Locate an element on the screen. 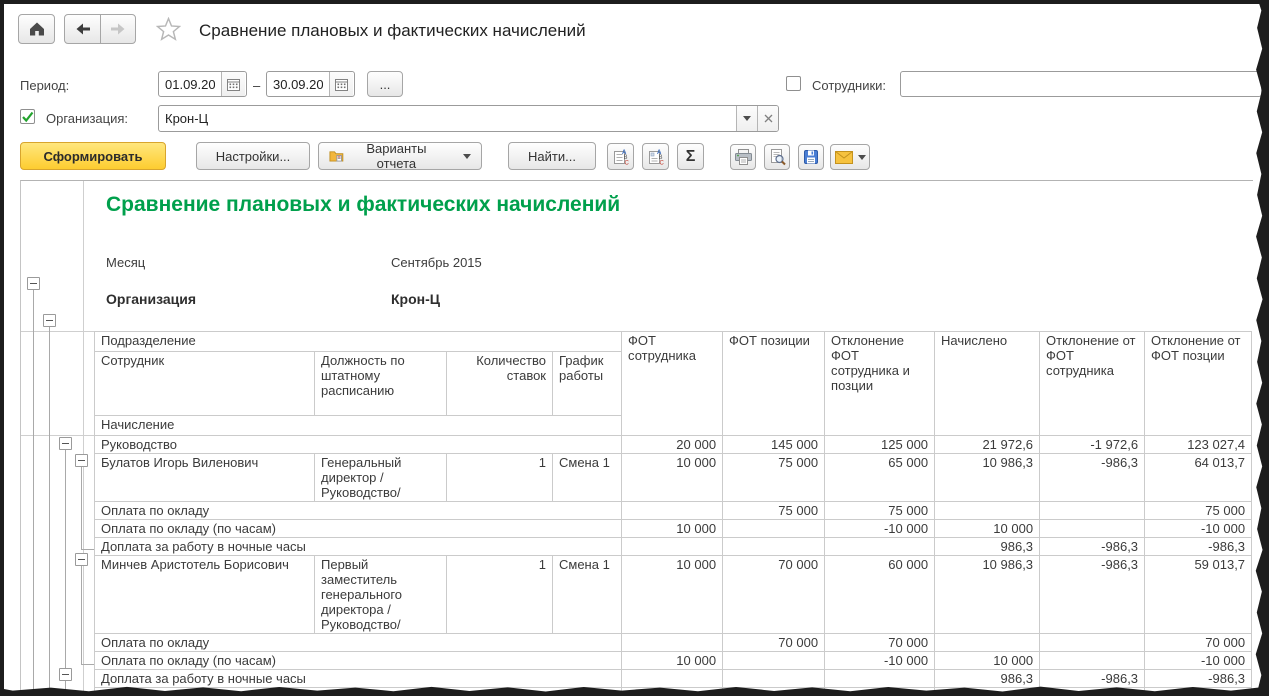  date-to-calendar-button is located at coordinates (341, 84).